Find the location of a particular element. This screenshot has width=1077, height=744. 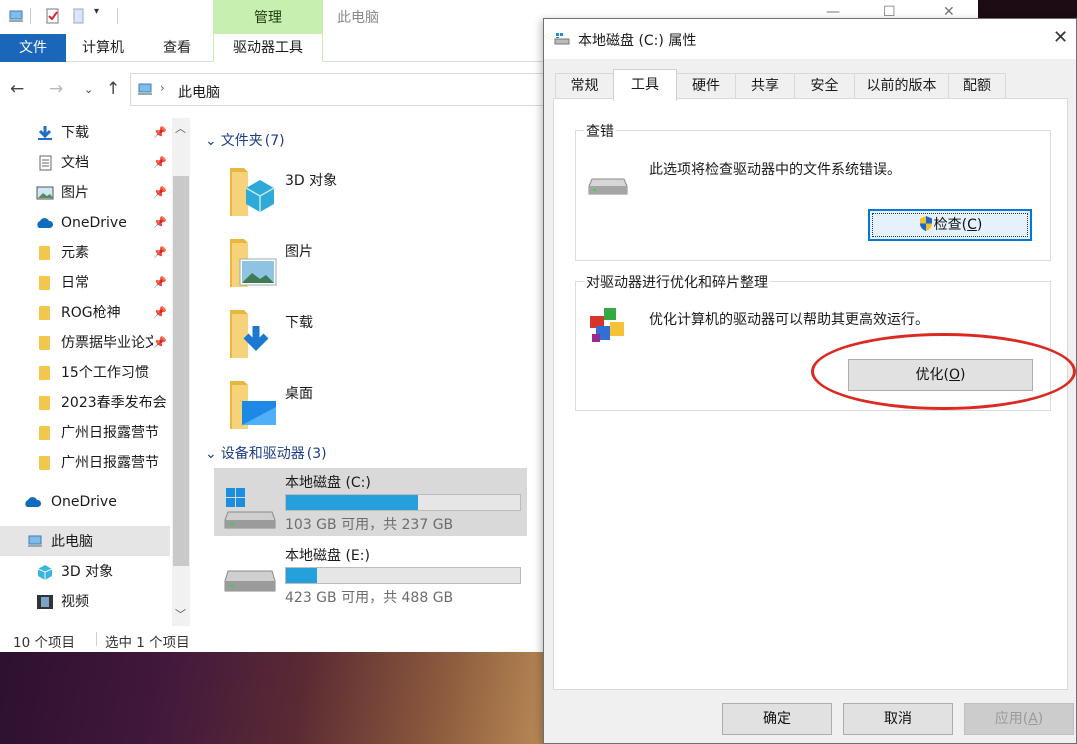

tab-view: 查看 is located at coordinates (177, 48).